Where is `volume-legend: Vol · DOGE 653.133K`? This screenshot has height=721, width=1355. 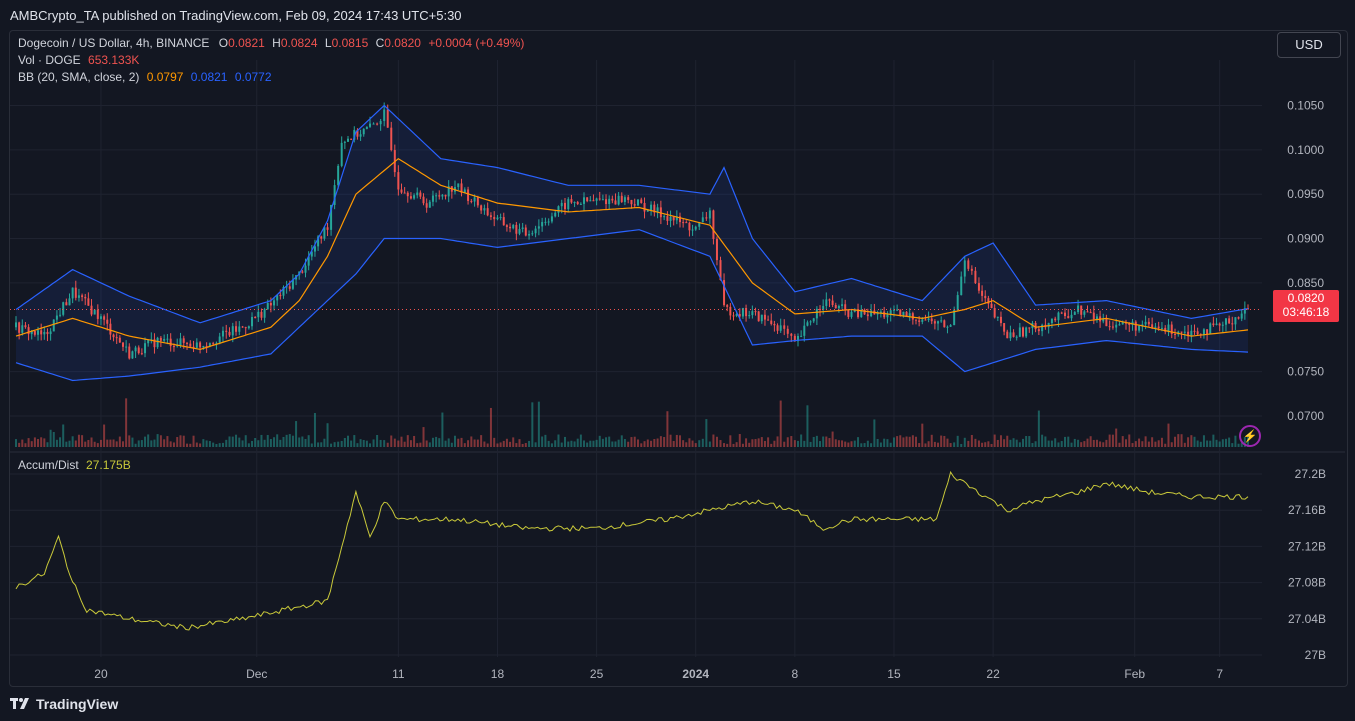
volume-legend: Vol · DOGE 653.133K is located at coordinates (78, 60).